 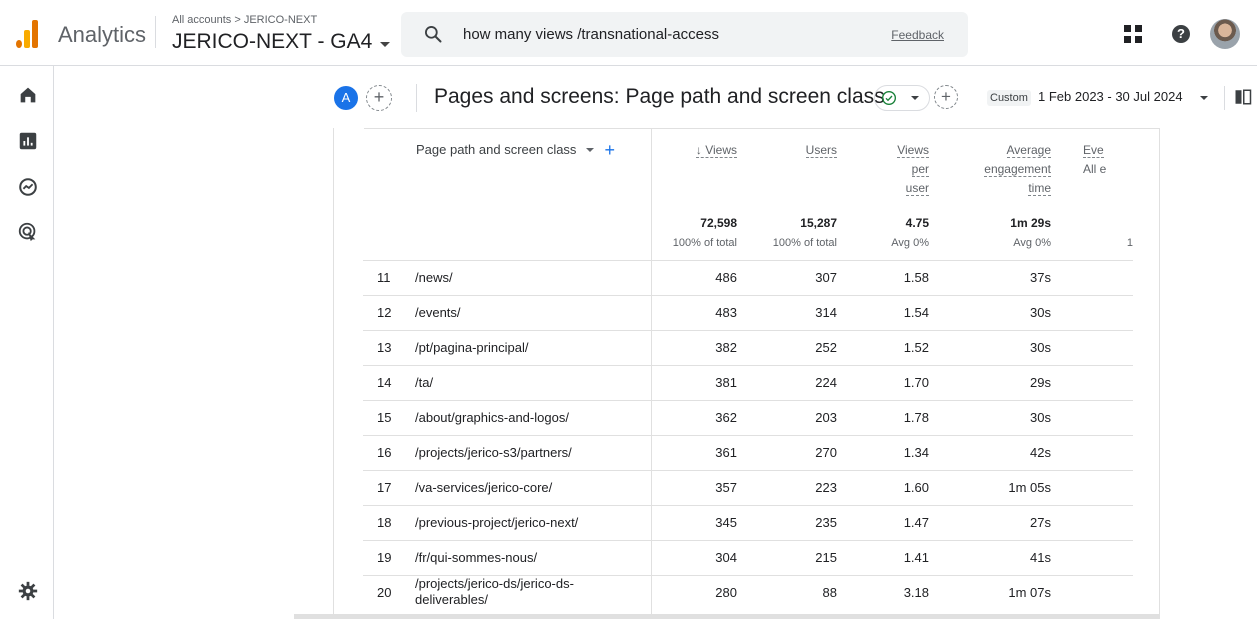 What do you see at coordinates (726, 382) in the screenshot?
I see `views-cell: 381` at bounding box center [726, 382].